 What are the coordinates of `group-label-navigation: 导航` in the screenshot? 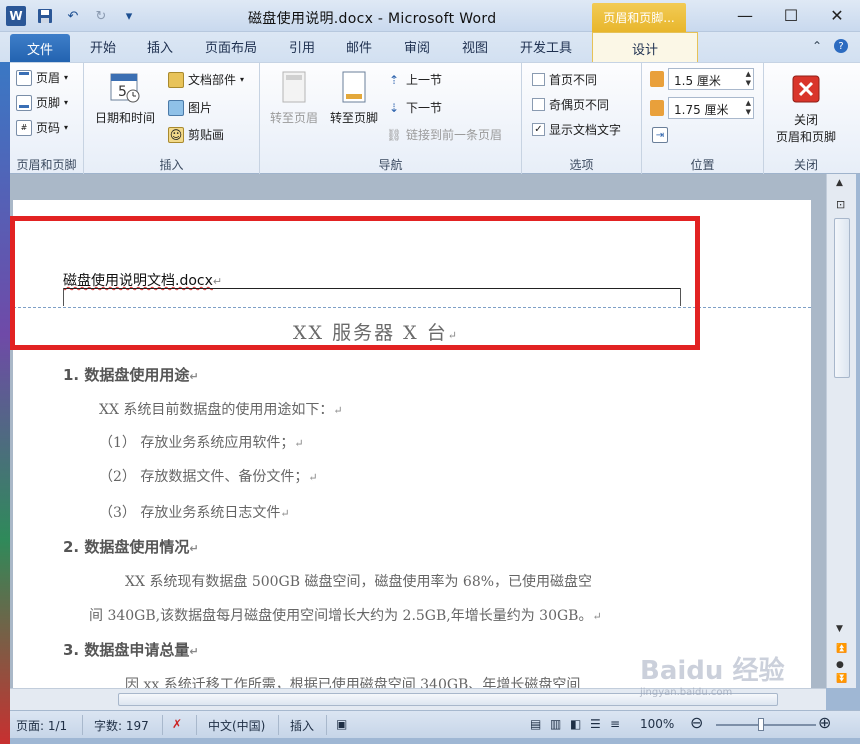 It's located at (390, 165).